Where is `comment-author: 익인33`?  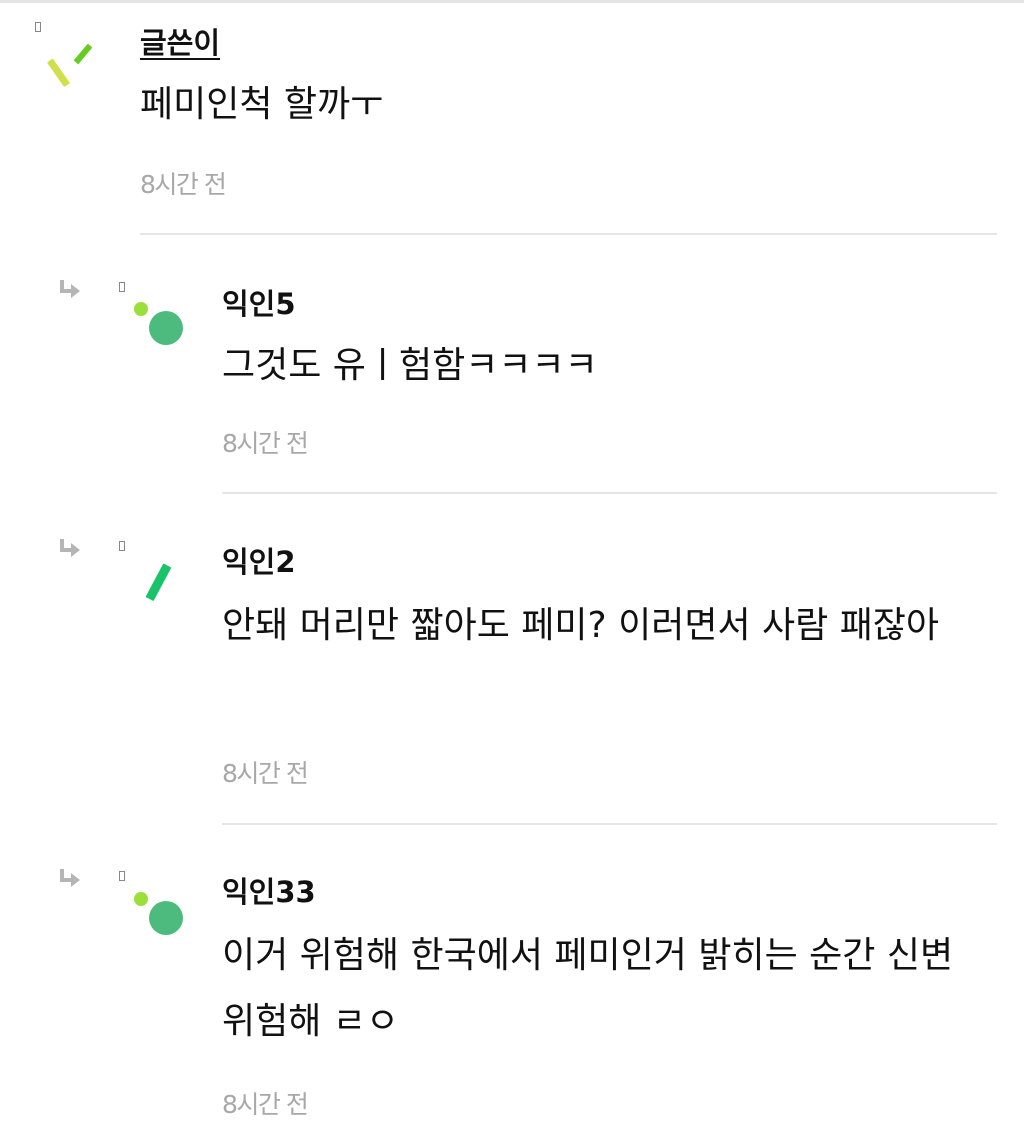
comment-author: 익인33 is located at coordinates (269, 890).